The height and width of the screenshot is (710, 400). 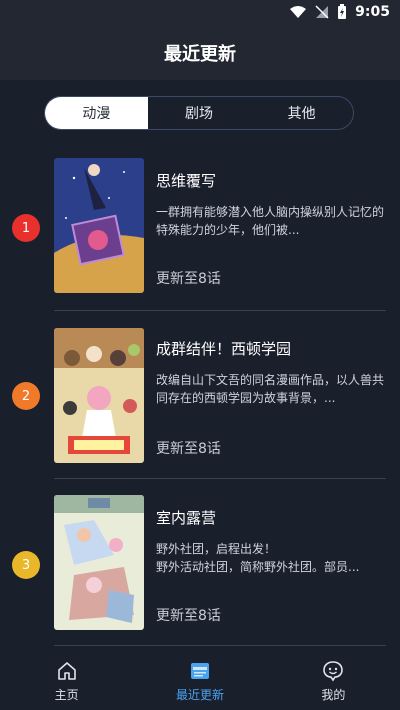 I want to click on rank-badge: 1, so click(x=26, y=228).